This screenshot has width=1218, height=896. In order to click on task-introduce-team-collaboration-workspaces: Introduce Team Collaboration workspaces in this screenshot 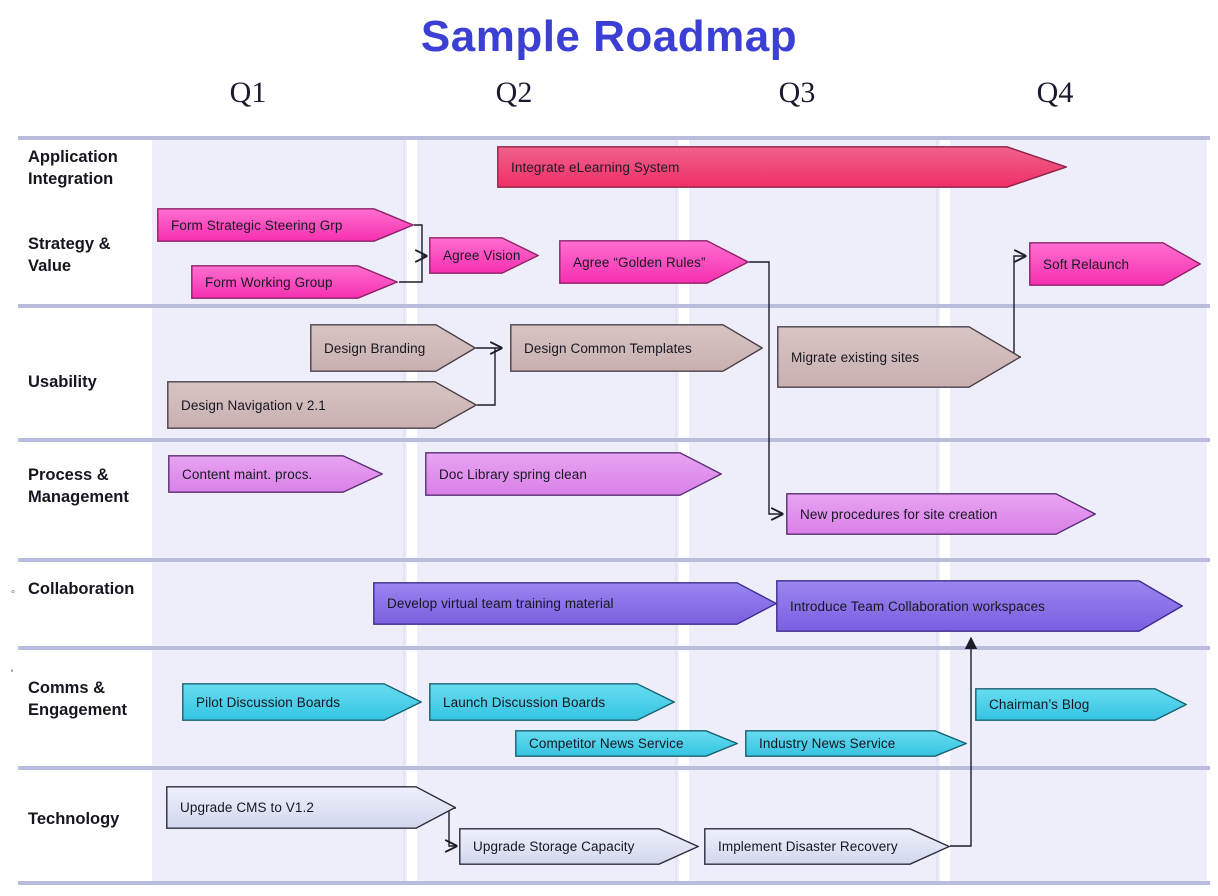, I will do `click(979, 606)`.